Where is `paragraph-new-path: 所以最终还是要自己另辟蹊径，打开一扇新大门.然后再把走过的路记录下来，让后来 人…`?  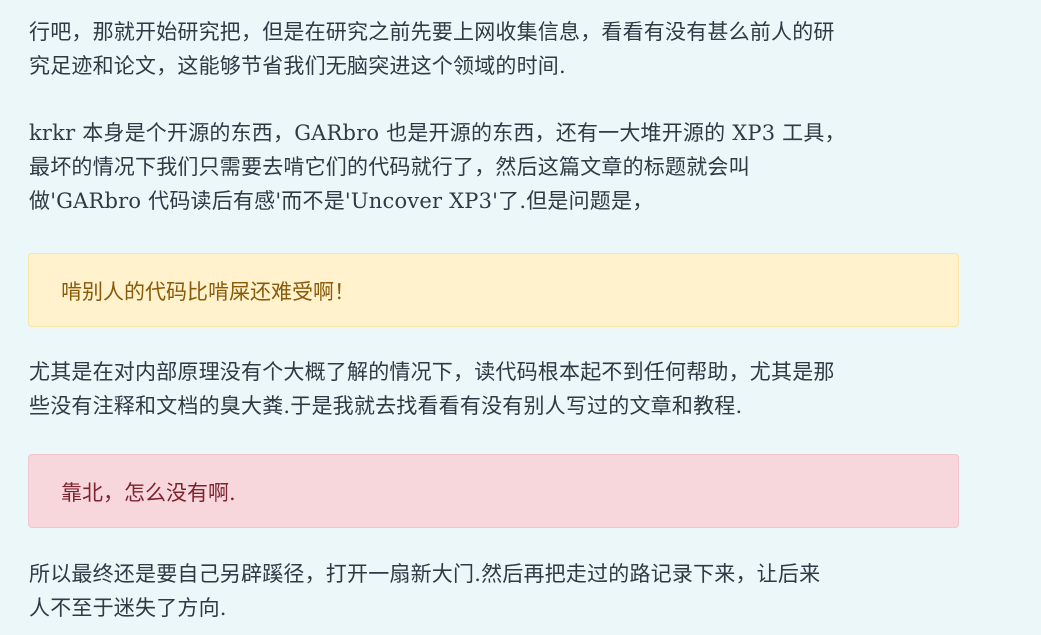
paragraph-new-path: 所以最终还是要自己另辟蹊径，打开一扇新大门.然后再把走过的路记录下来，让后来 人… is located at coordinates (496, 591).